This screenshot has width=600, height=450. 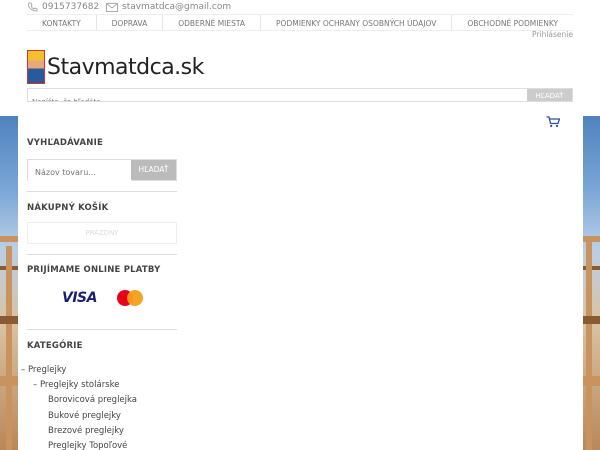 What do you see at coordinates (101, 444) in the screenshot?
I see `category-item: Preglejky Topoľové` at bounding box center [101, 444].